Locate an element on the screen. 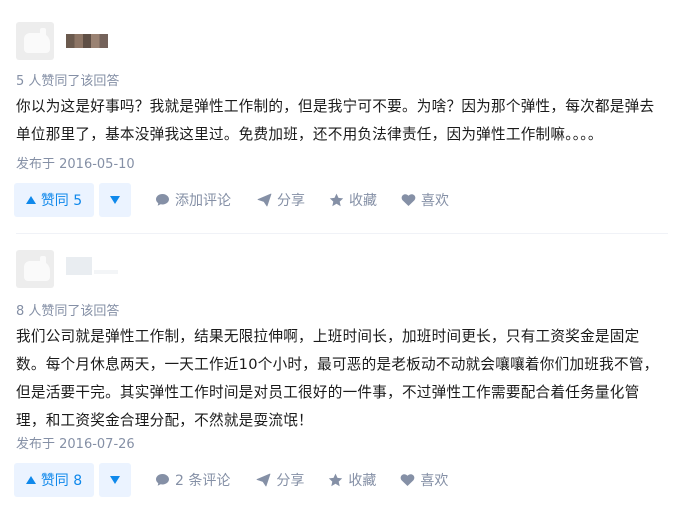  vote-up-button: 赞同 8 is located at coordinates (54, 480).